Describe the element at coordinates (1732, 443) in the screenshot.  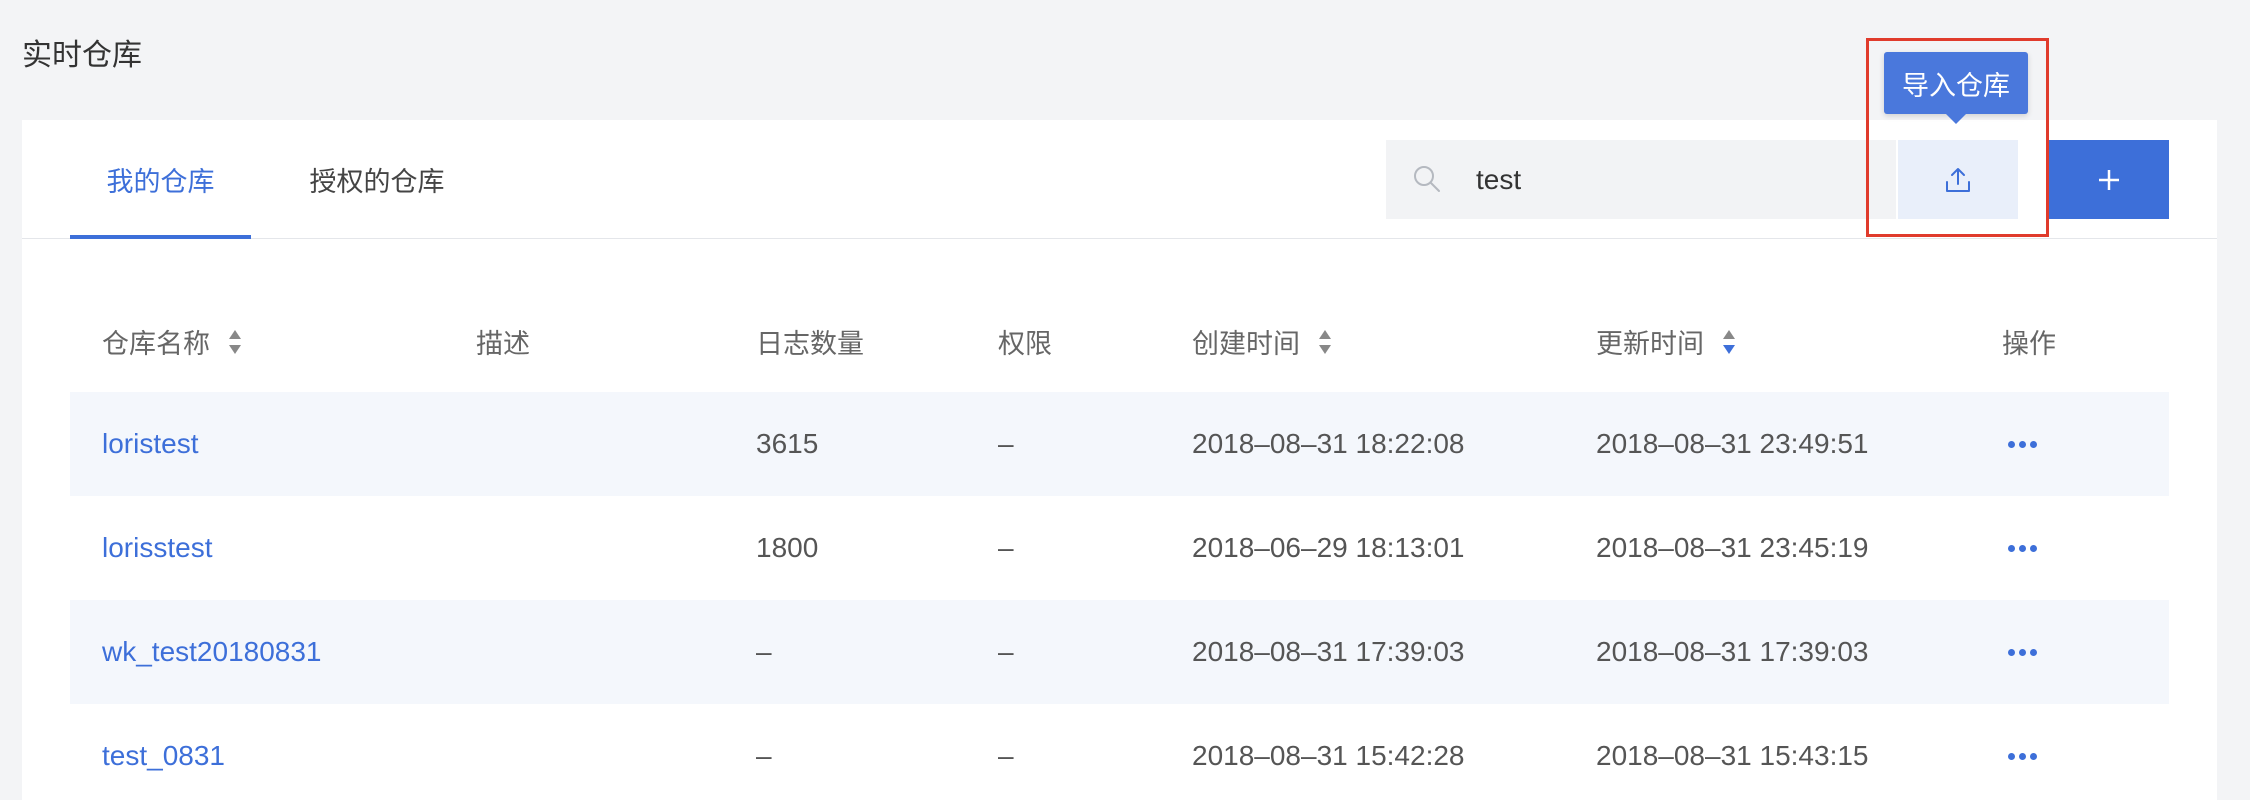
I see `updated-time-cell: 2018–08–31 23:49:51` at that location.